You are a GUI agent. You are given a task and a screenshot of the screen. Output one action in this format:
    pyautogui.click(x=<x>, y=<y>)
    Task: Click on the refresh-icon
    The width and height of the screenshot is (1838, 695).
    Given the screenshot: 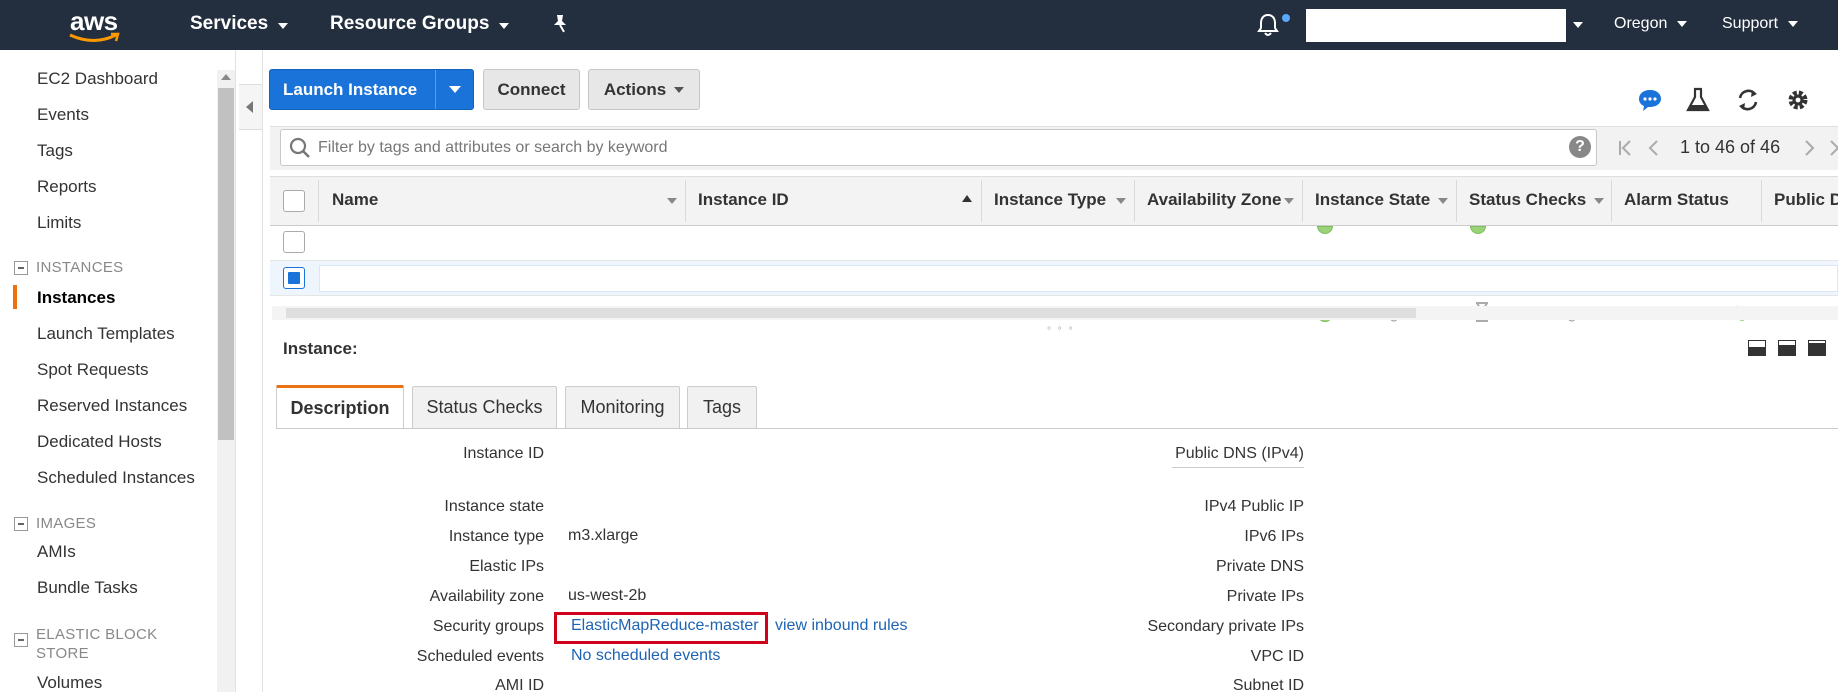 What is the action you would take?
    pyautogui.click(x=1748, y=100)
    